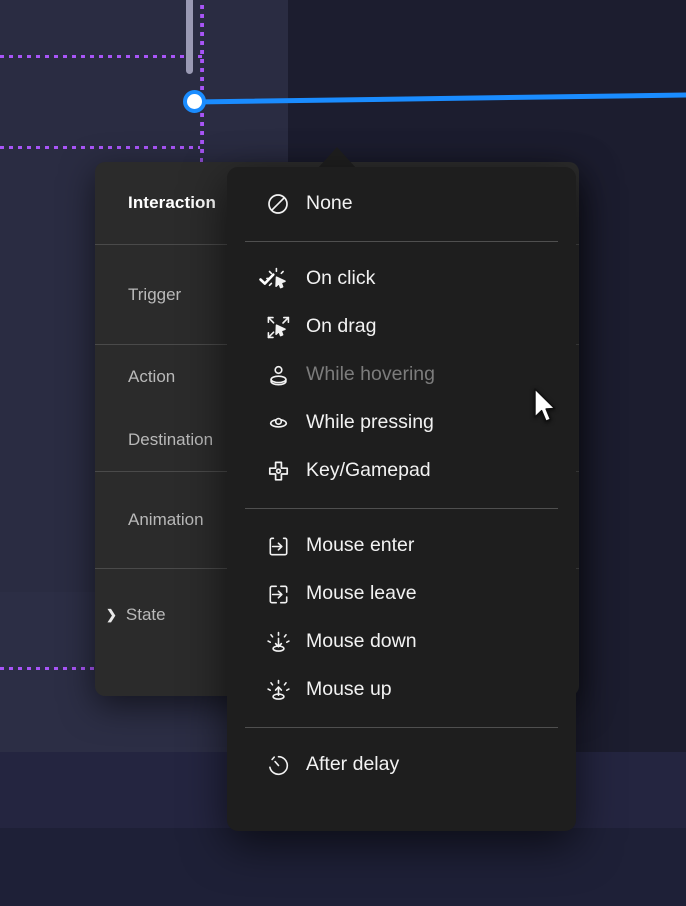  Describe the element at coordinates (267, 279) in the screenshot. I see `checkmark-icon` at that location.